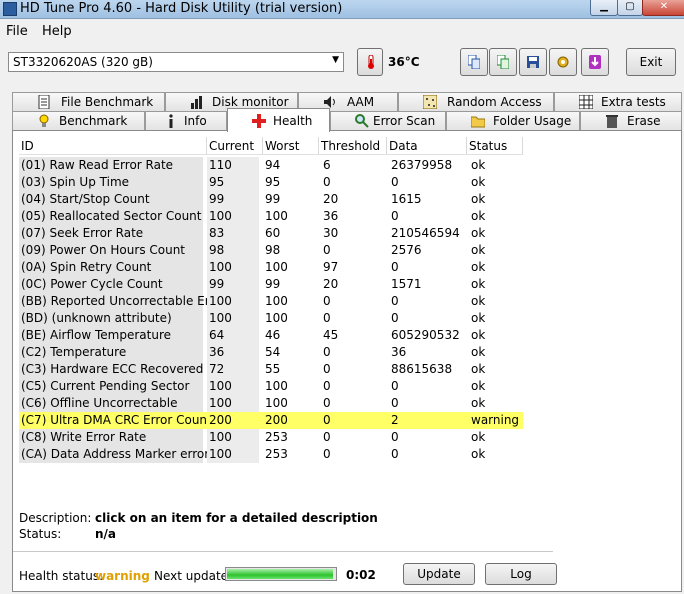 Image resolution: width=684 pixels, height=594 pixels. What do you see at coordinates (353, 146) in the screenshot?
I see `col-header-threshold: Threshold` at bounding box center [353, 146].